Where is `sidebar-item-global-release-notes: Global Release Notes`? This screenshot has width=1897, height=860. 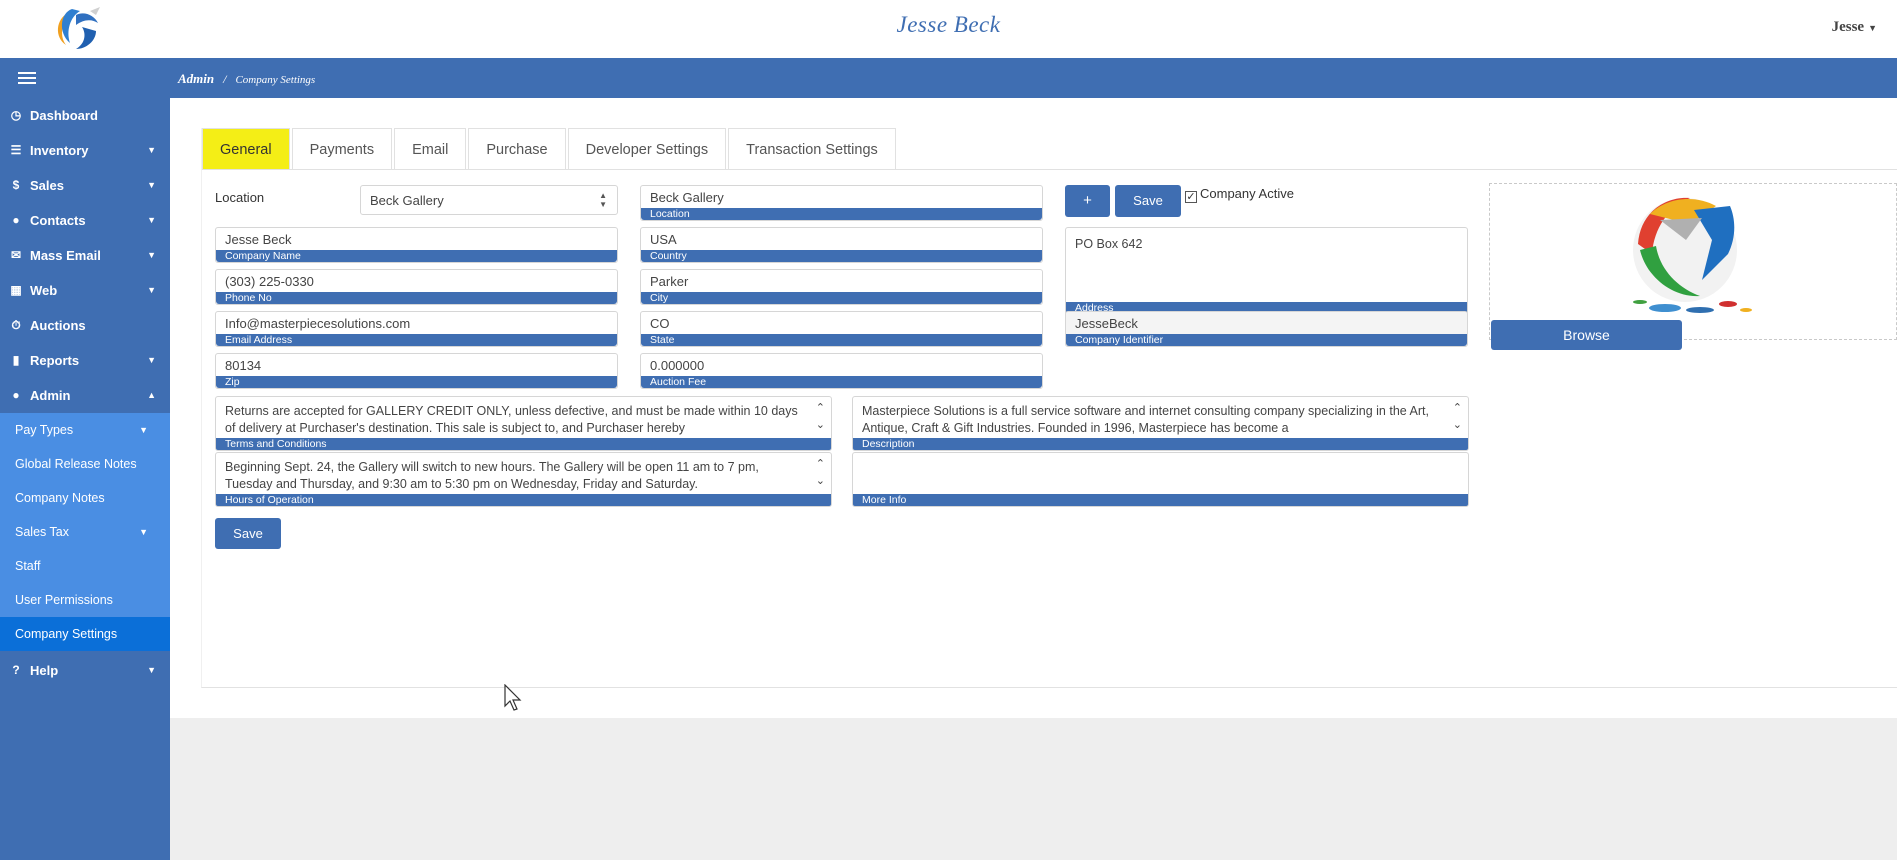
sidebar-item-global-release-notes: Global Release Notes is located at coordinates (85, 464).